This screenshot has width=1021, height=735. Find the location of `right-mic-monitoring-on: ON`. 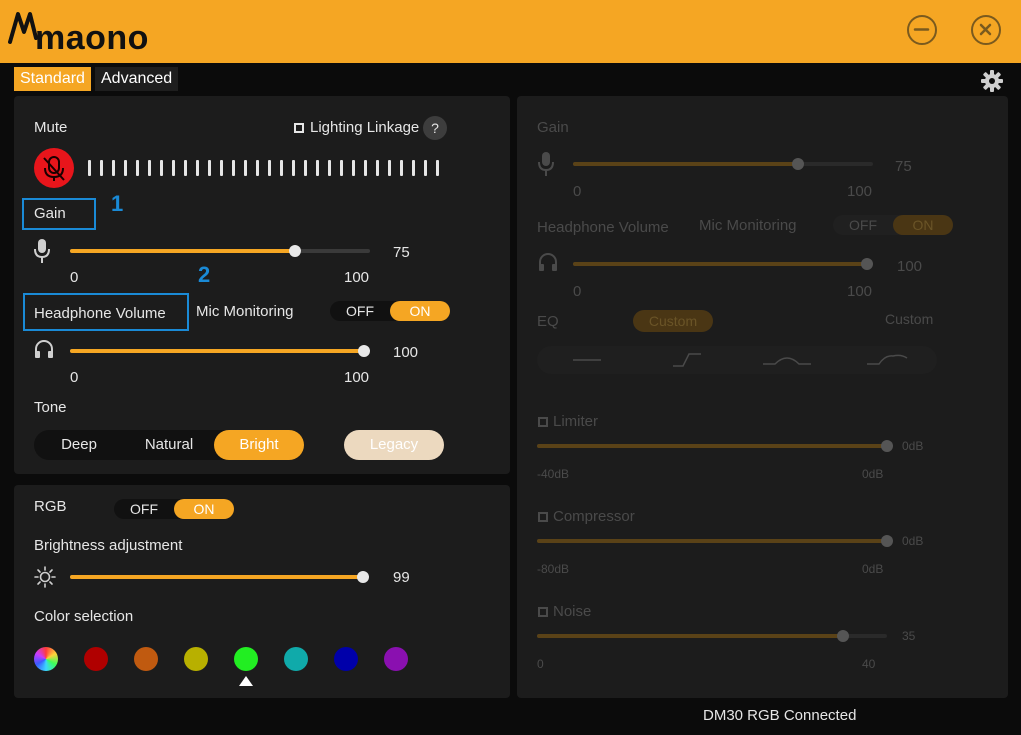

right-mic-monitoring-on: ON is located at coordinates (923, 225).